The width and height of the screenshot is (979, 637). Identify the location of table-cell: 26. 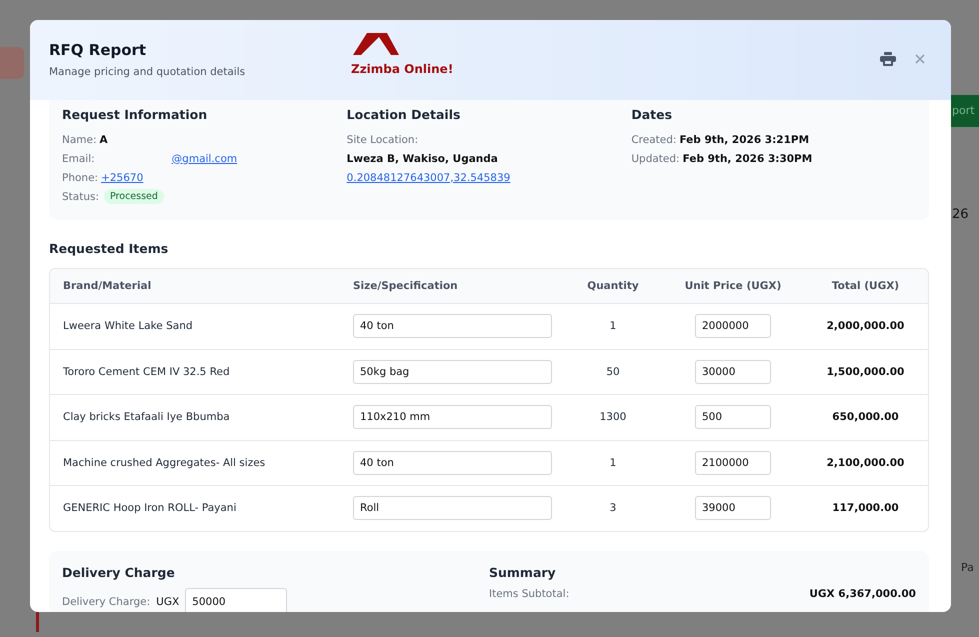
(960, 214).